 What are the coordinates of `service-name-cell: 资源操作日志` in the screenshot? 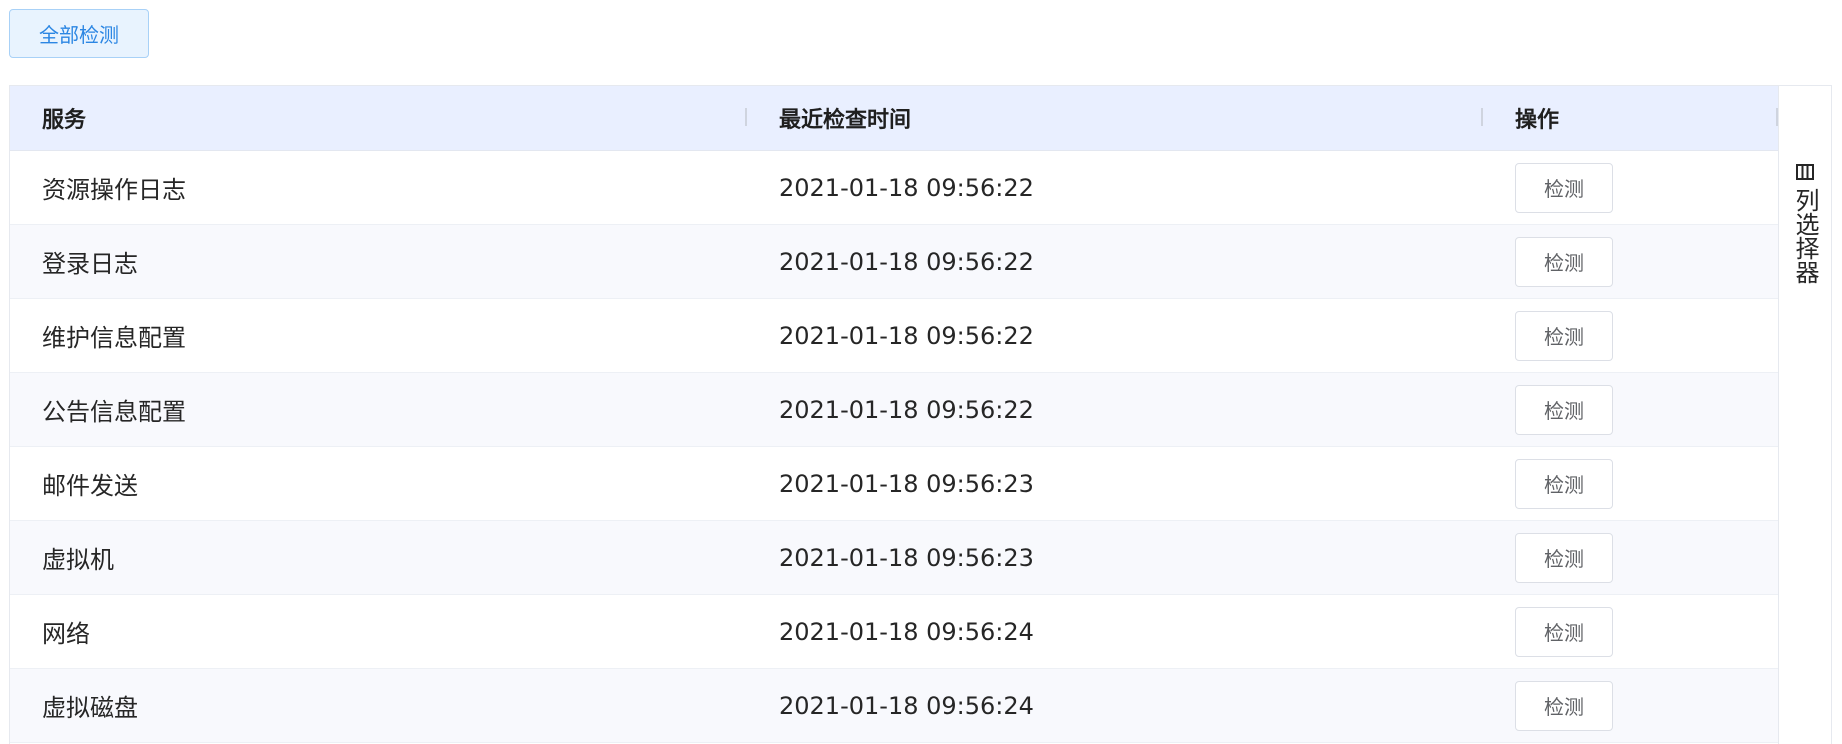 It's located at (114, 190).